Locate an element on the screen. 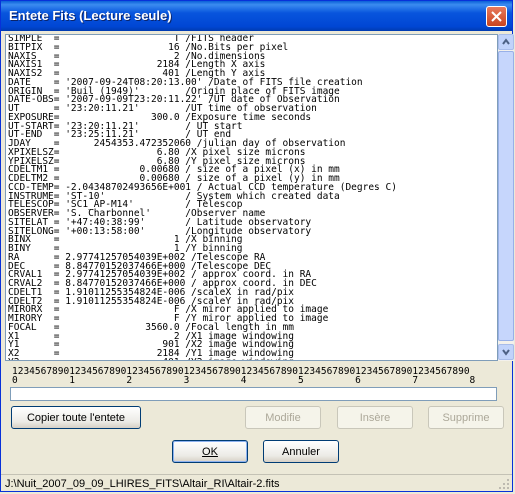 This screenshot has width=515, height=494. arrow-down-icon is located at coordinates (506, 352).